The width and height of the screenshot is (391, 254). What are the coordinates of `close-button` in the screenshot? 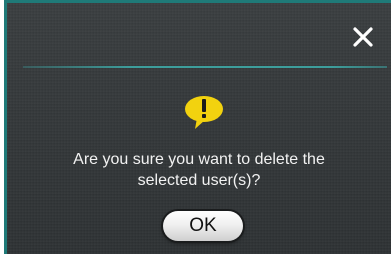 It's located at (363, 37).